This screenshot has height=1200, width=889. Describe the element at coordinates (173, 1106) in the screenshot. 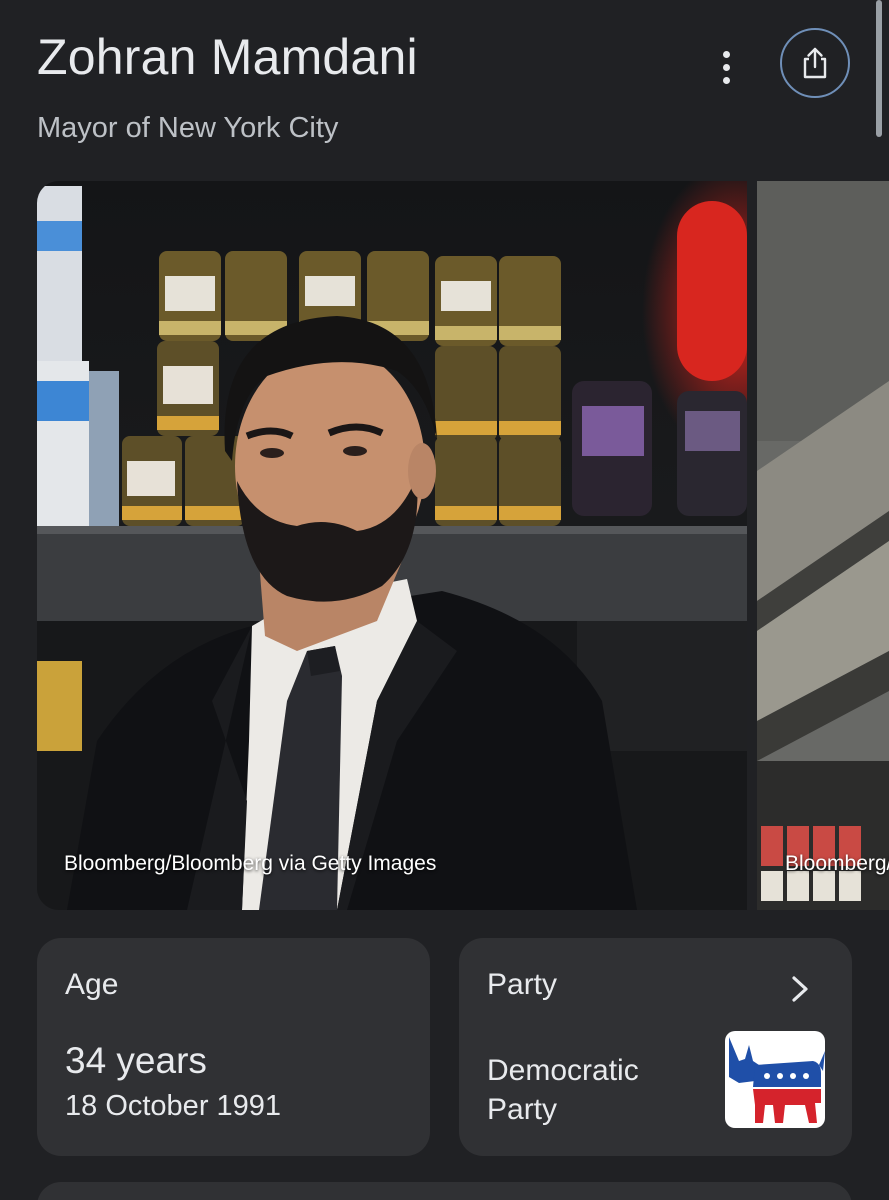

I see `birth-date: 18 October 1991` at that location.